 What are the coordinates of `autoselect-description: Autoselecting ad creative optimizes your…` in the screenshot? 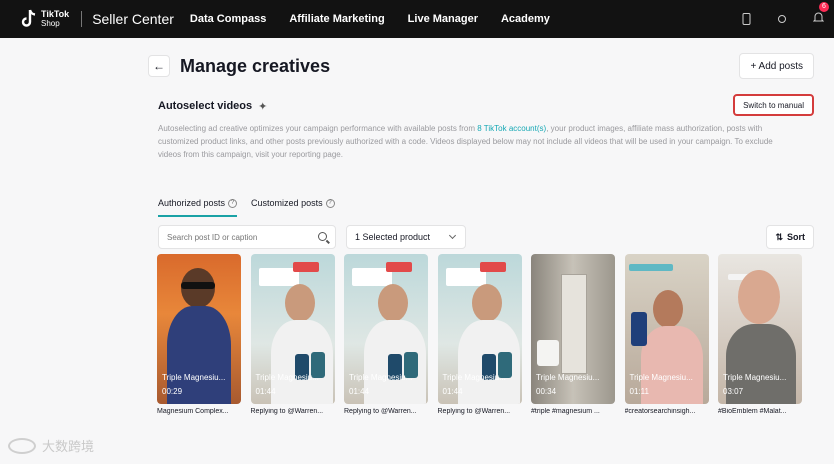 It's located at (478, 141).